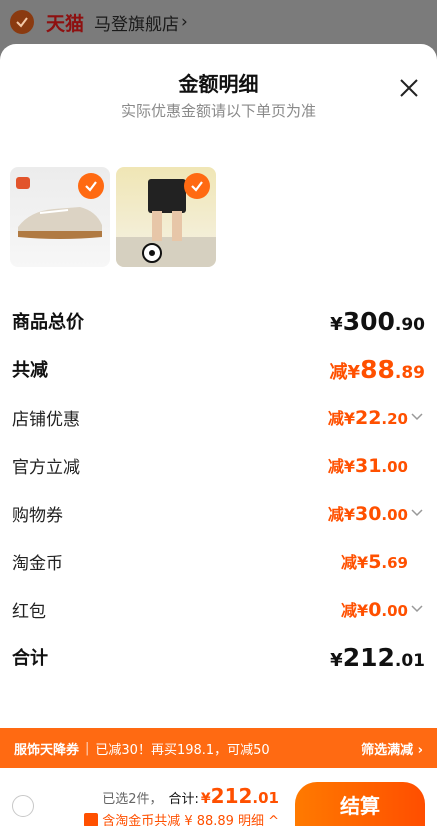 This screenshot has height=826, width=437. What do you see at coordinates (218, 561) in the screenshot?
I see `row-taojinbi: 淘金币 减¥ 5.69` at bounding box center [218, 561].